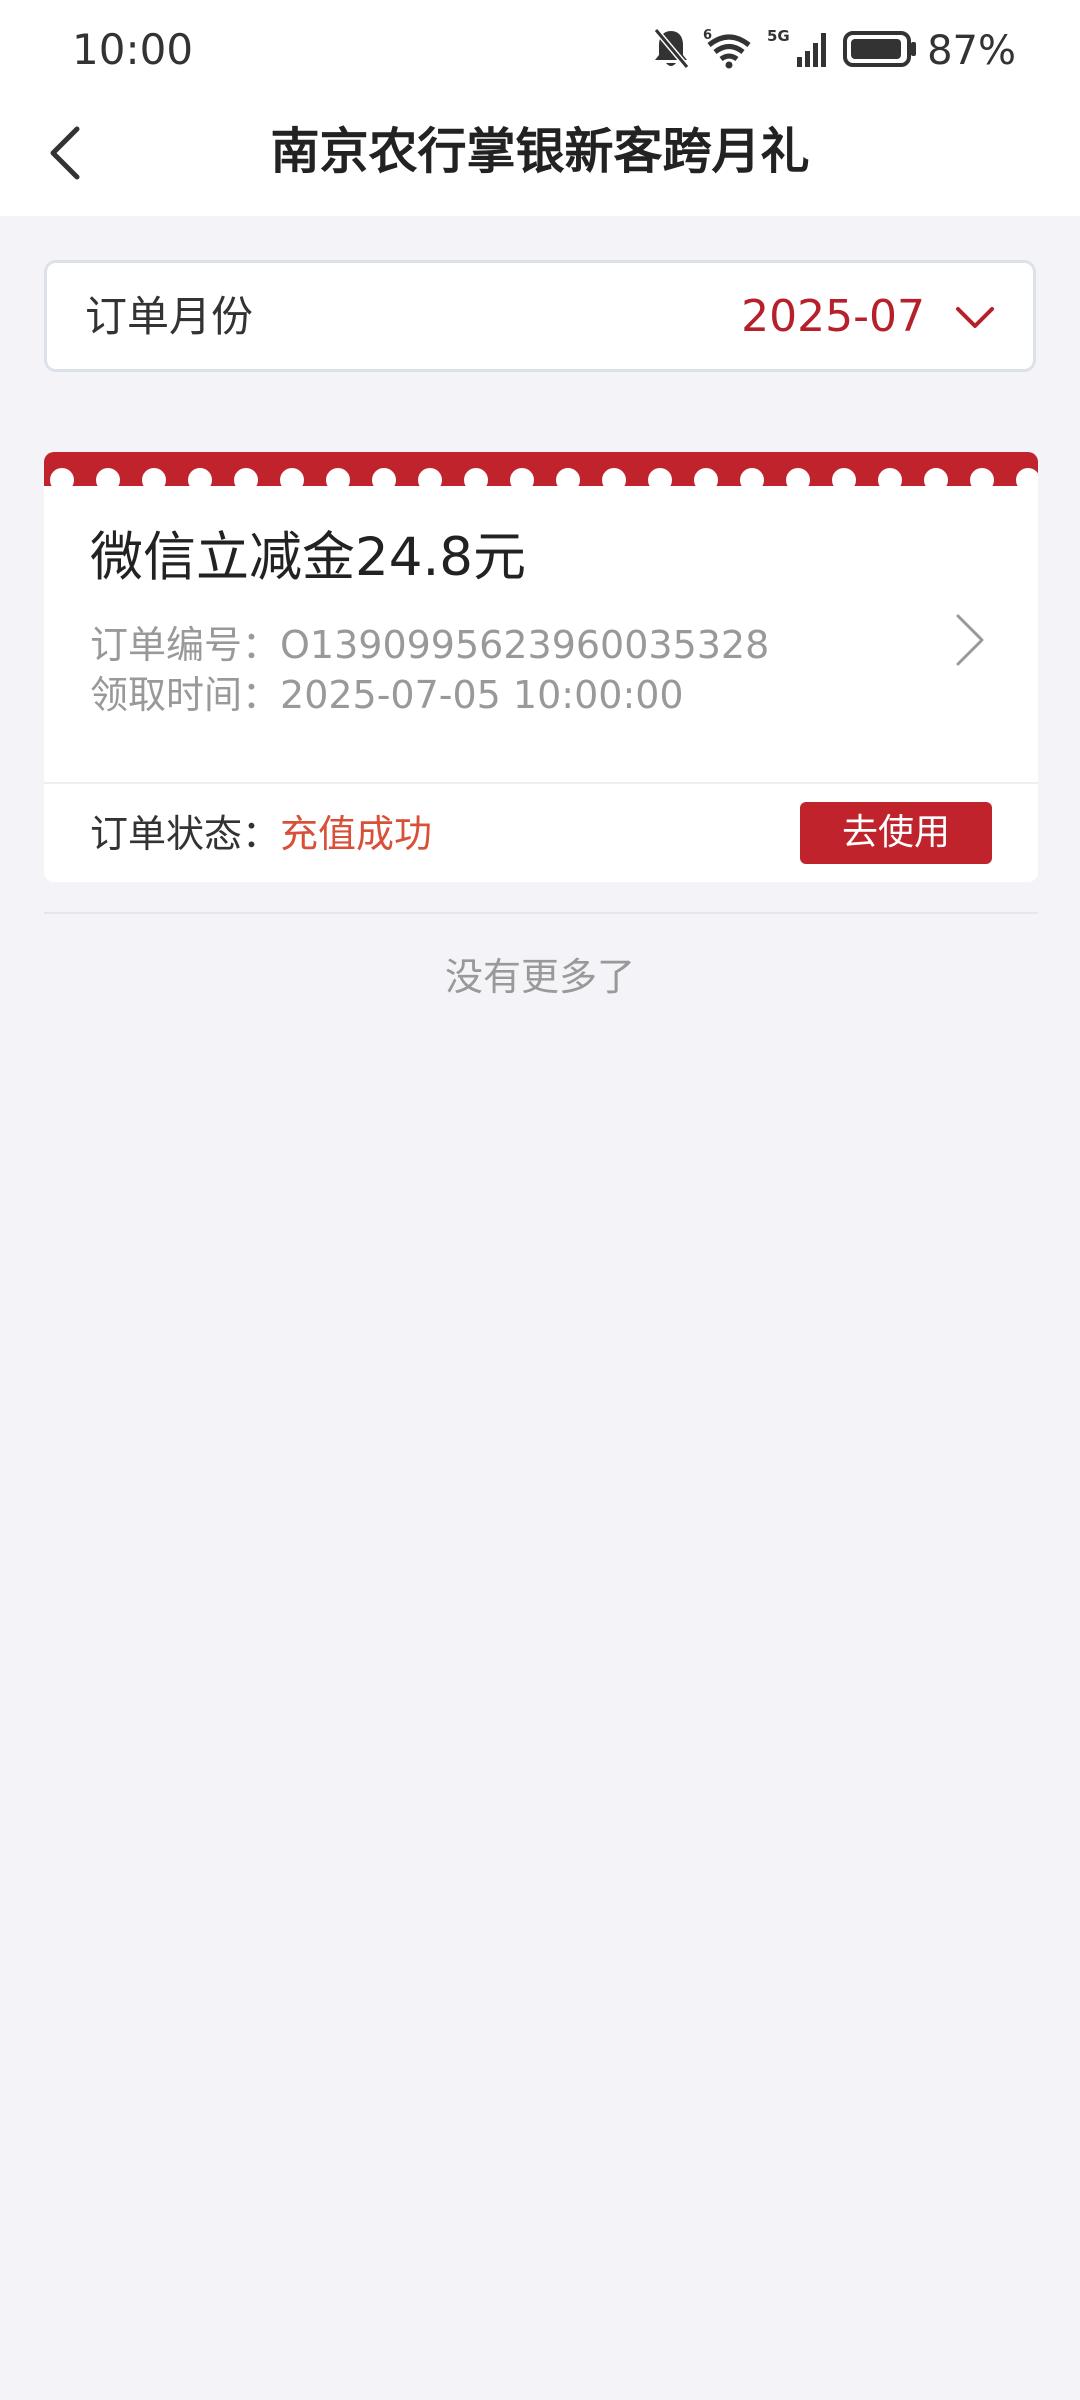 The image size is (1080, 2400). What do you see at coordinates (971, 51) in the screenshot?
I see `battery-percent: 87%` at bounding box center [971, 51].